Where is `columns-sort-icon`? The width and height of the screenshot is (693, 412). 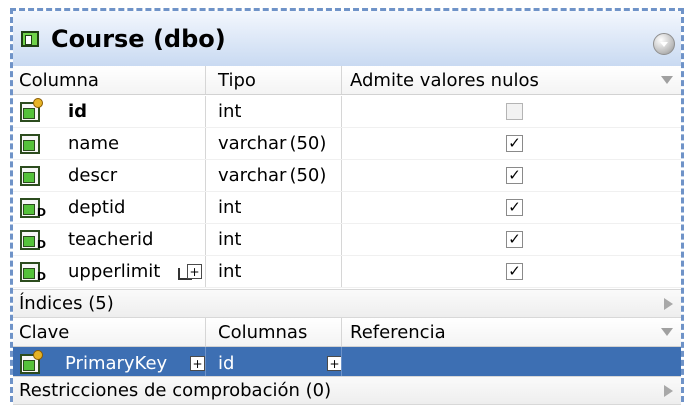
columns-sort-icon is located at coordinates (667, 80).